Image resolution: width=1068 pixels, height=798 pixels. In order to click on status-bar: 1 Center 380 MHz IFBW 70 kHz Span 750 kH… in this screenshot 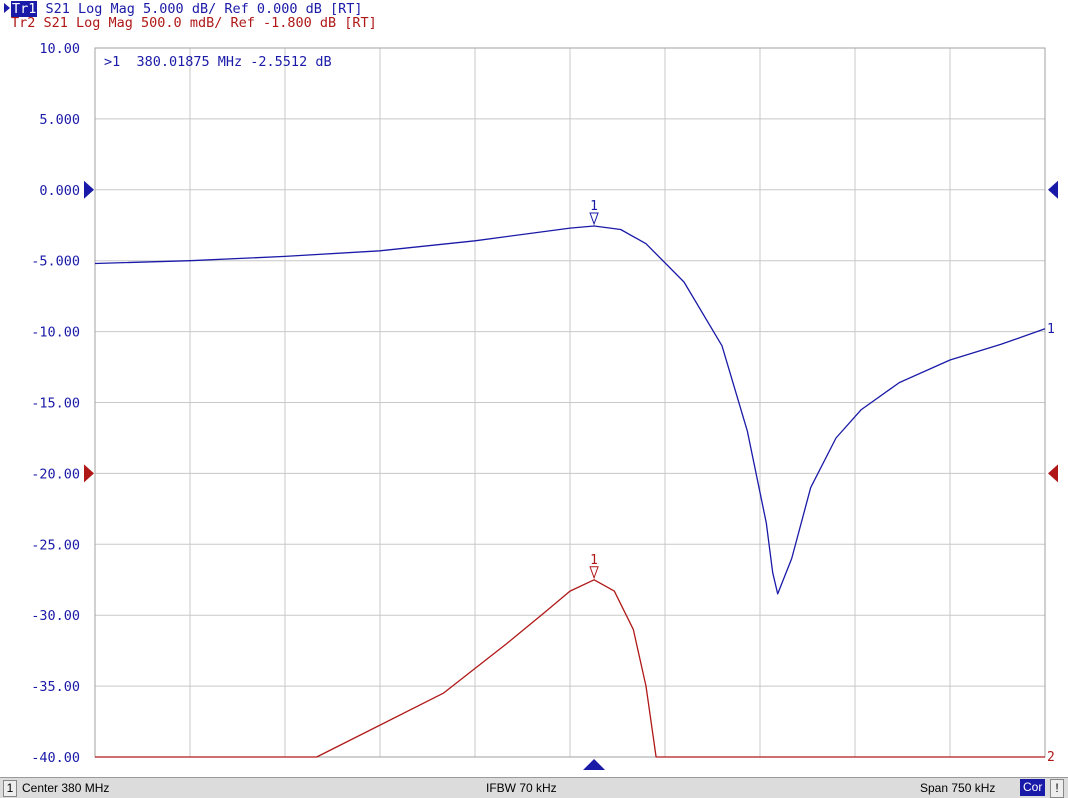, I will do `click(534, 787)`.